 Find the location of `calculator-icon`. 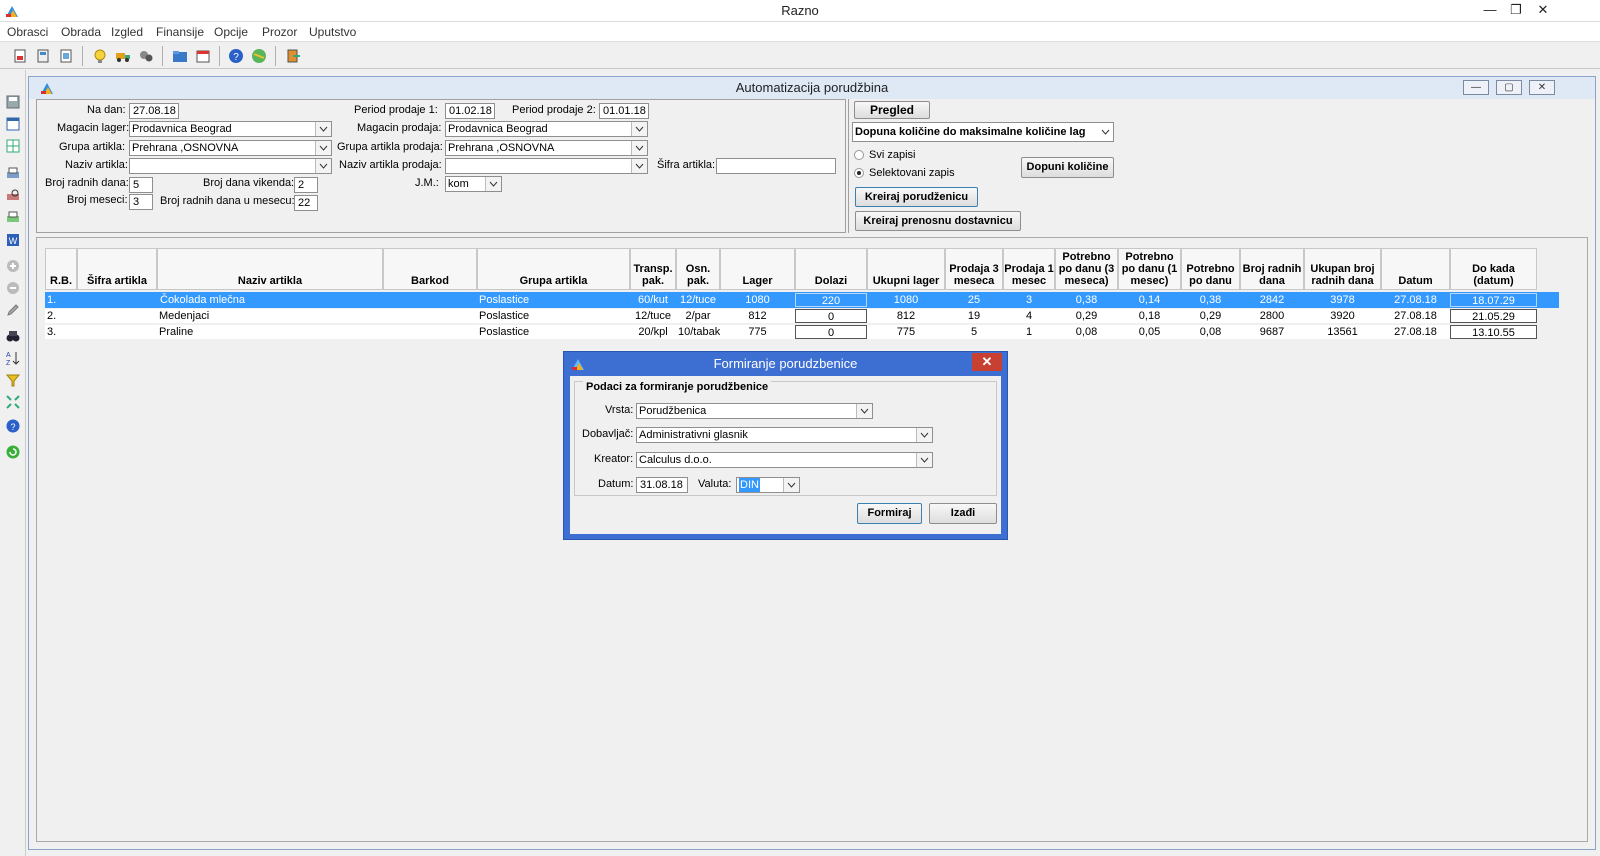

calculator-icon is located at coordinates (43, 56).